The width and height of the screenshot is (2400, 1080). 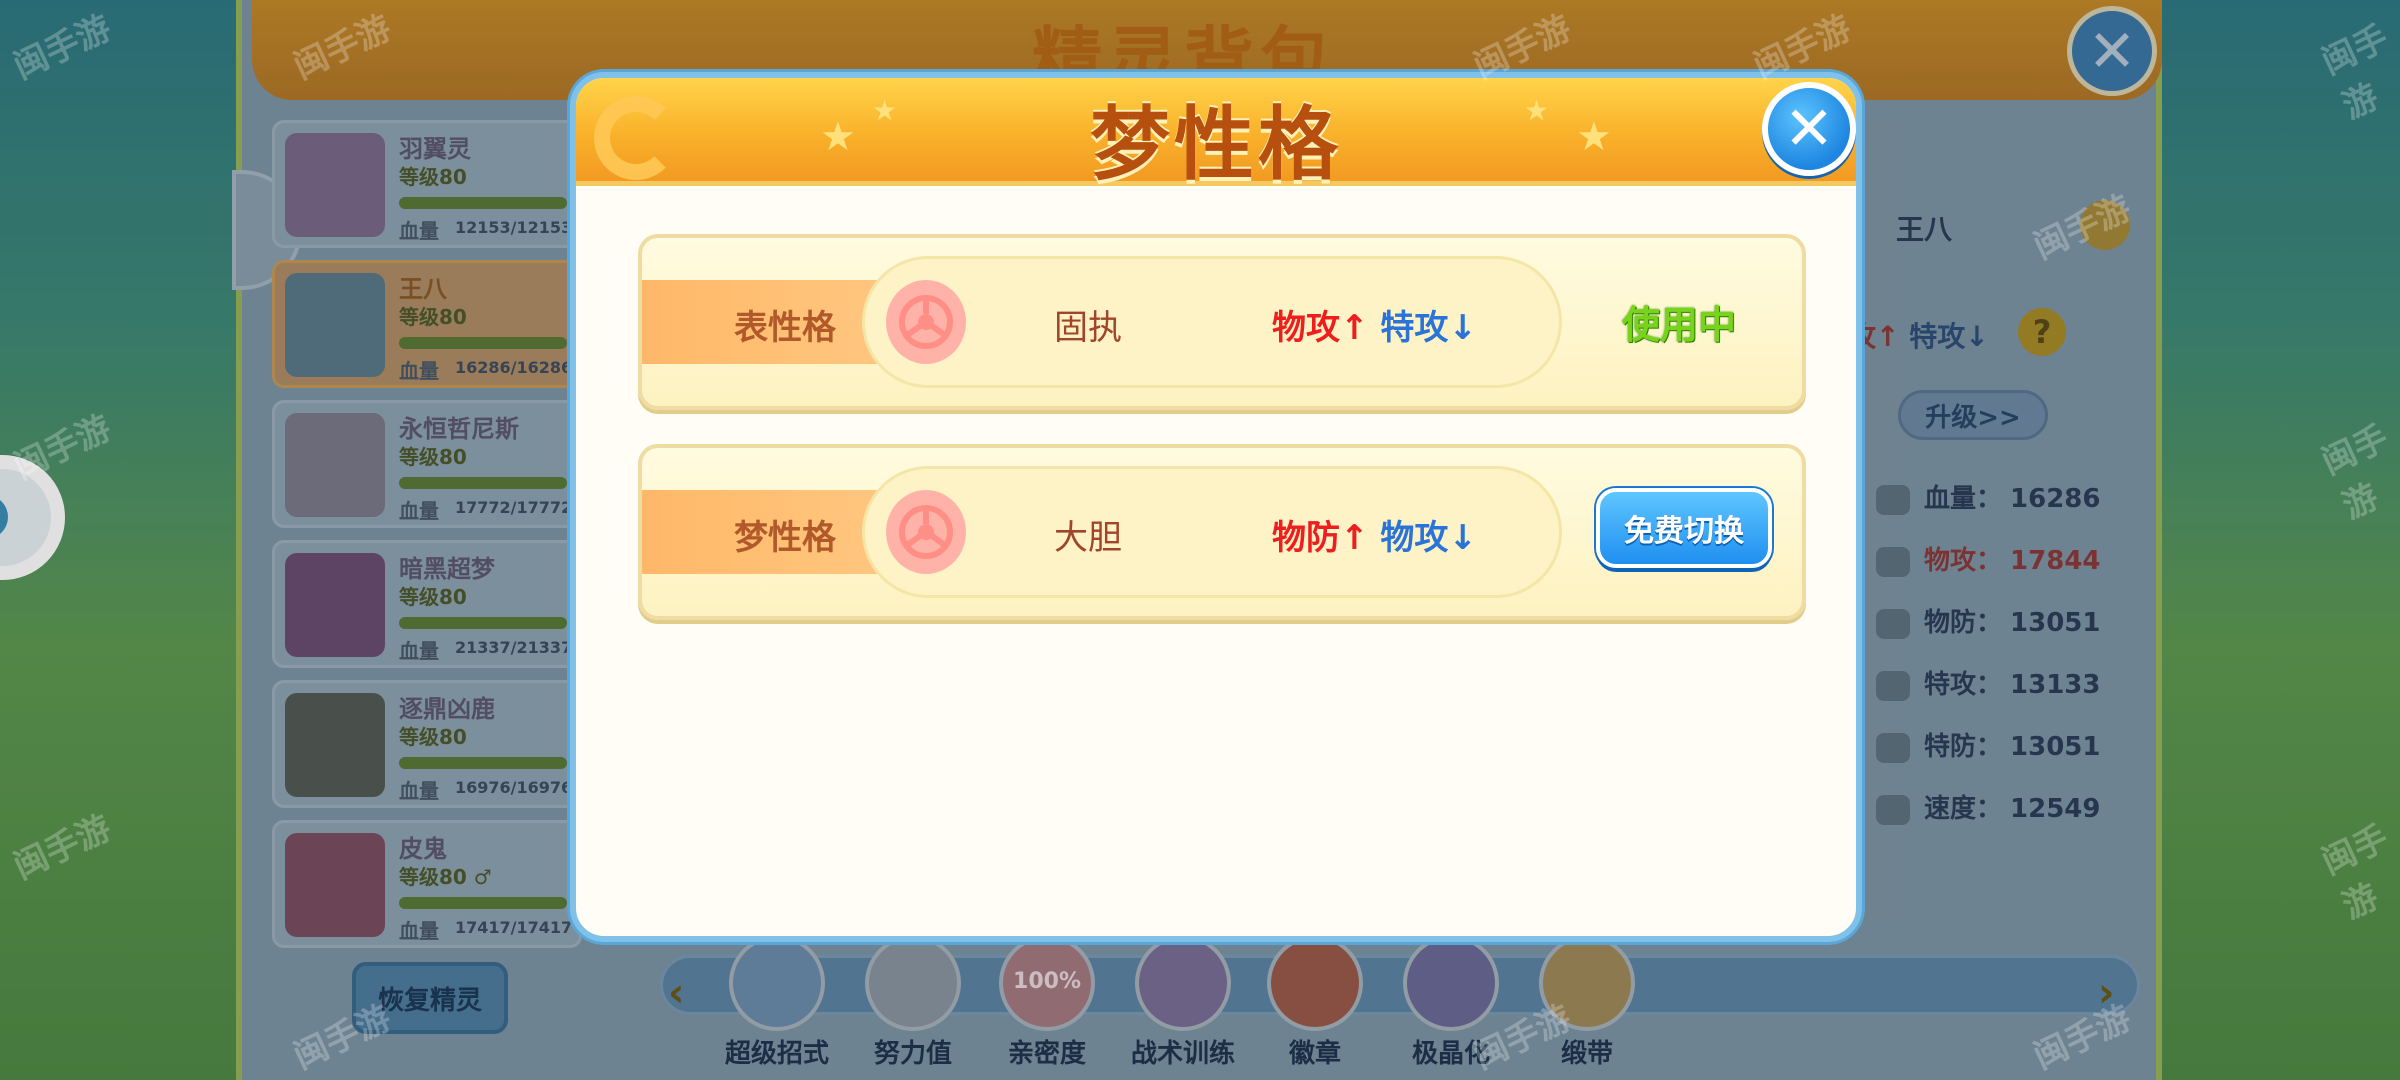 I want to click on nature-value: 固执, so click(x=1088, y=328).